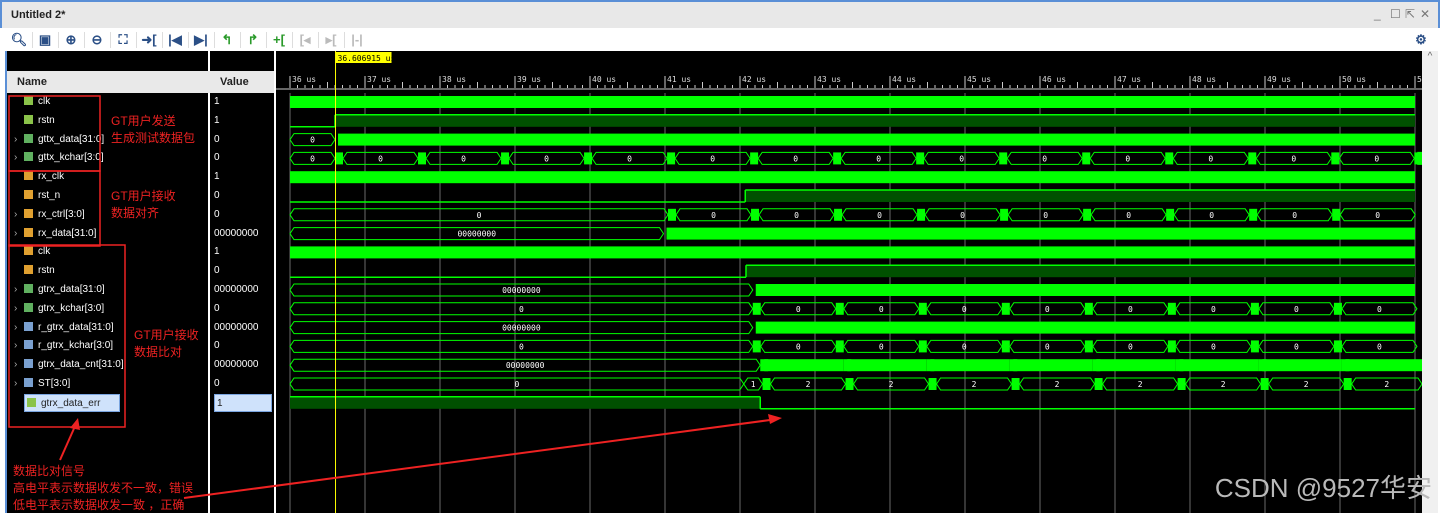 This screenshot has height=516, width=1440. Describe the element at coordinates (45, 40) in the screenshot. I see `save-icon: ▣` at that location.